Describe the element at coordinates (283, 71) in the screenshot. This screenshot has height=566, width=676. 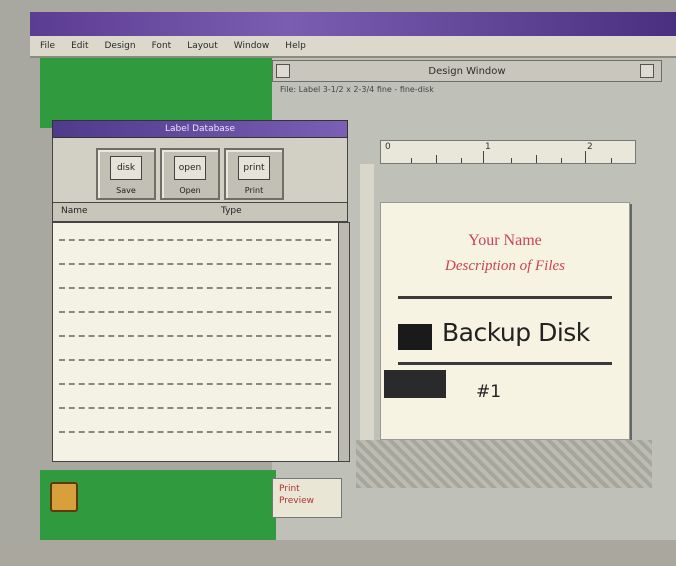
I see `window-control-menu-button` at that location.